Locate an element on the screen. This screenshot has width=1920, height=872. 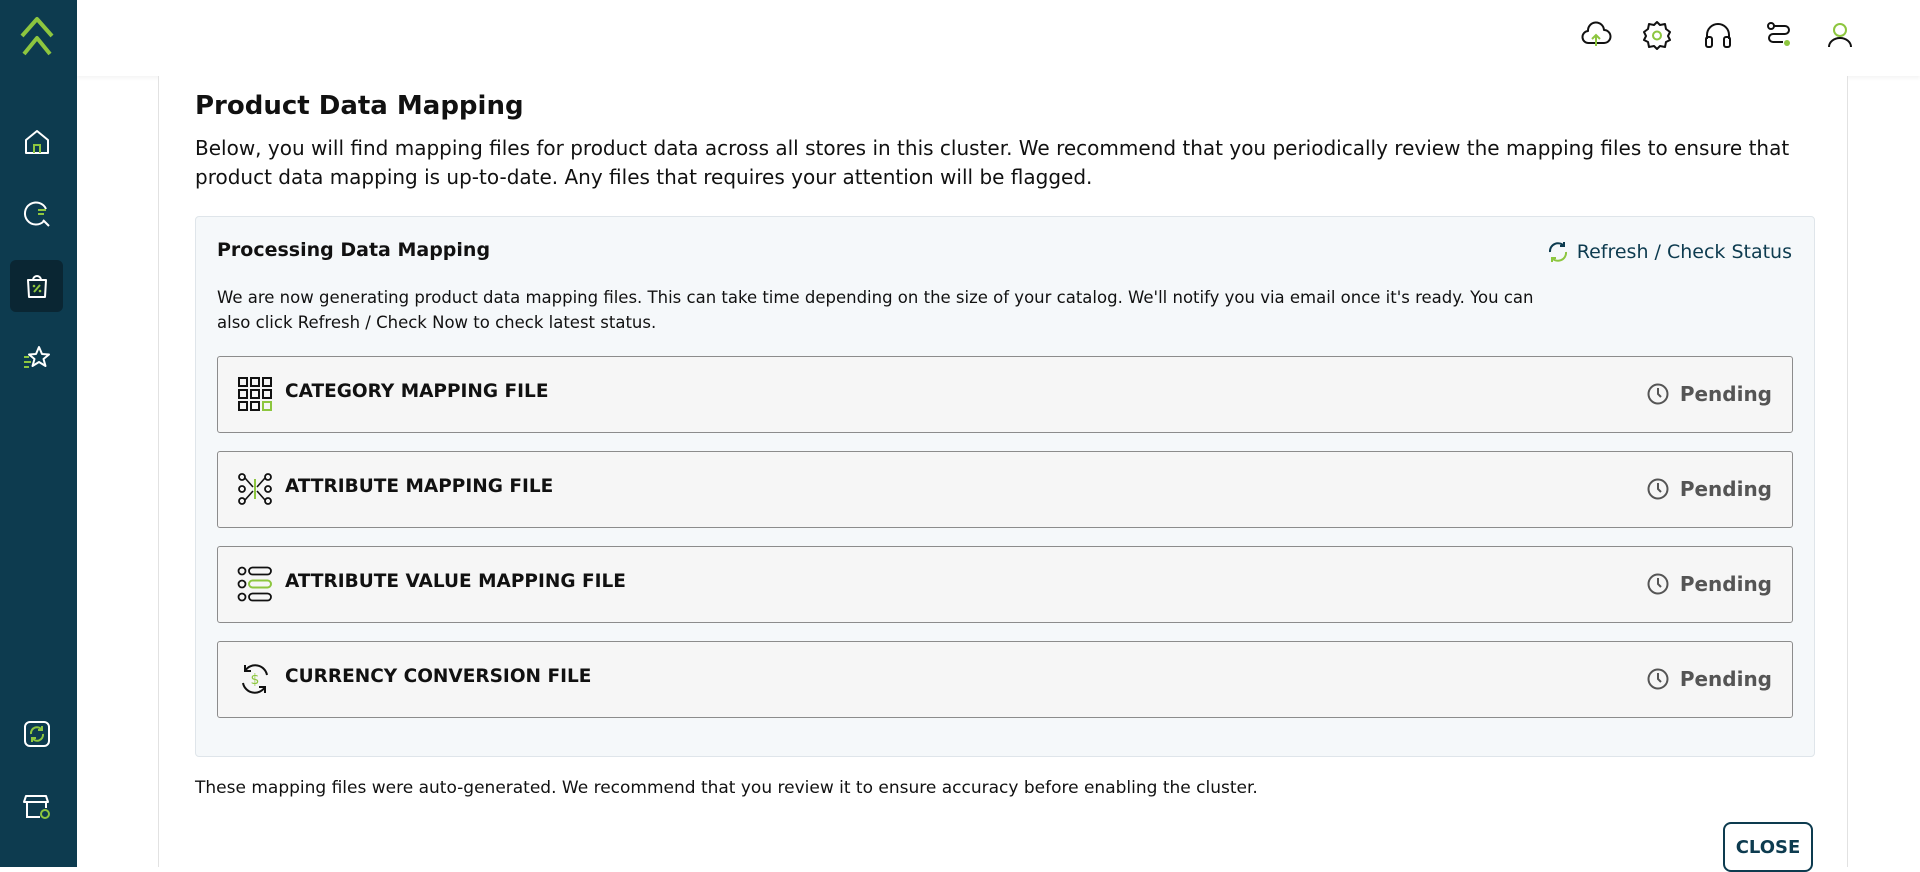
product-bag-icon is located at coordinates (36, 286).